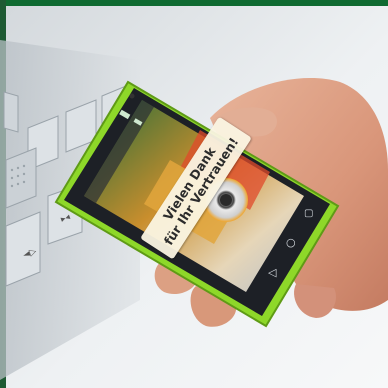 The image size is (388, 388). What do you see at coordinates (291, 242) in the screenshot?
I see `android-home-icon: ○` at bounding box center [291, 242].